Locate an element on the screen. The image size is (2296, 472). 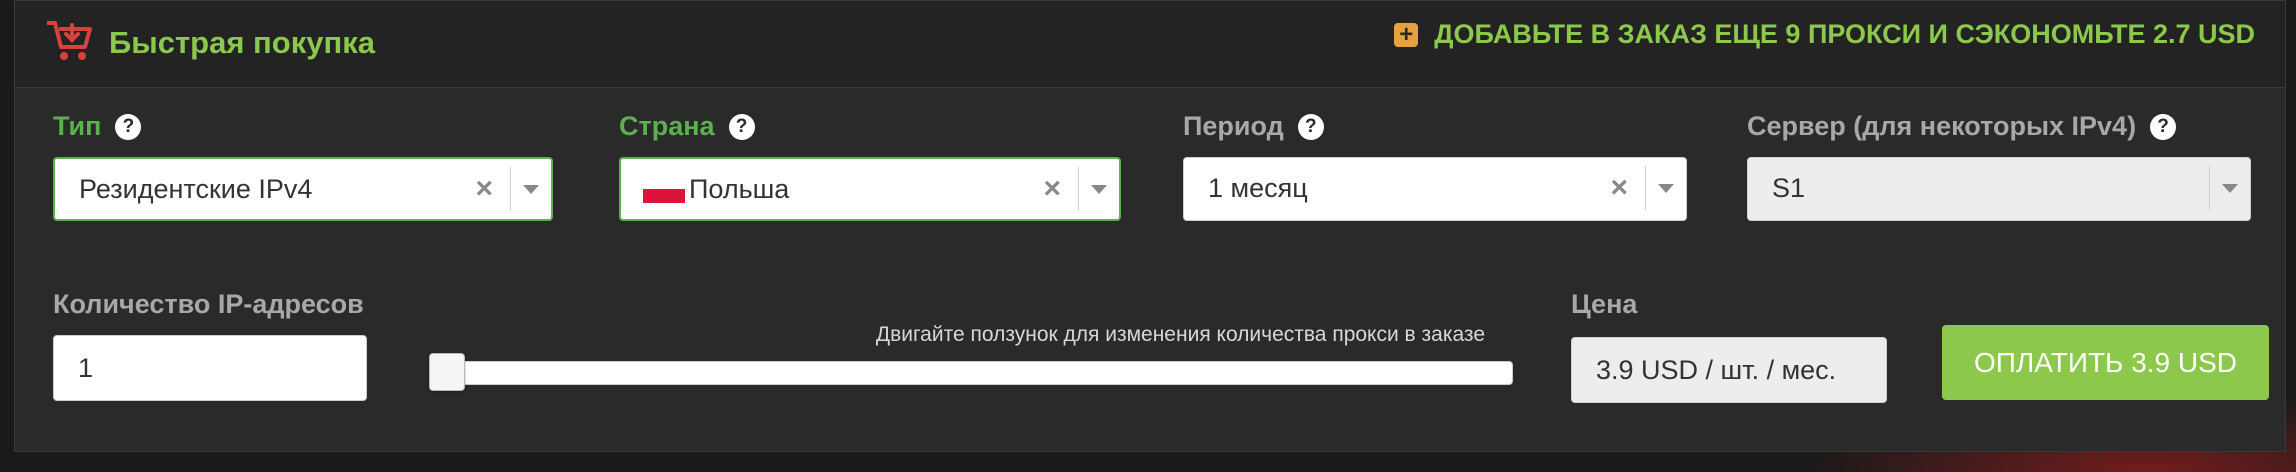
quantity-value: 1 is located at coordinates (86, 368).